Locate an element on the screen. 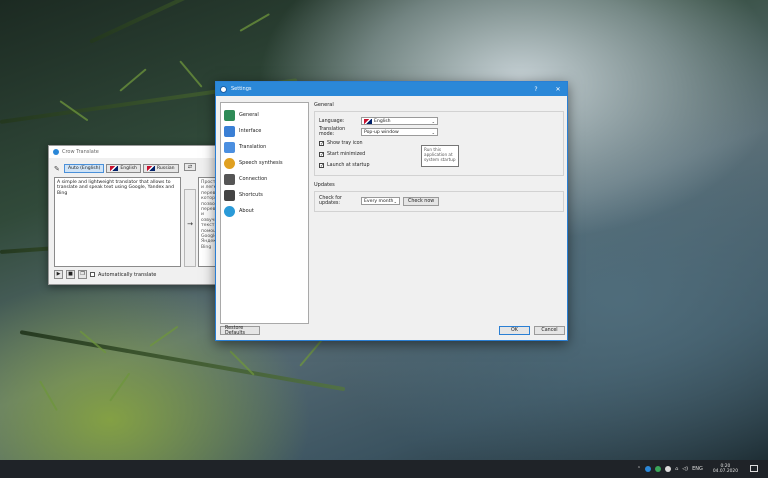 The height and width of the screenshot is (478, 768). nav-item-connection: Connection is located at coordinates (264, 179).